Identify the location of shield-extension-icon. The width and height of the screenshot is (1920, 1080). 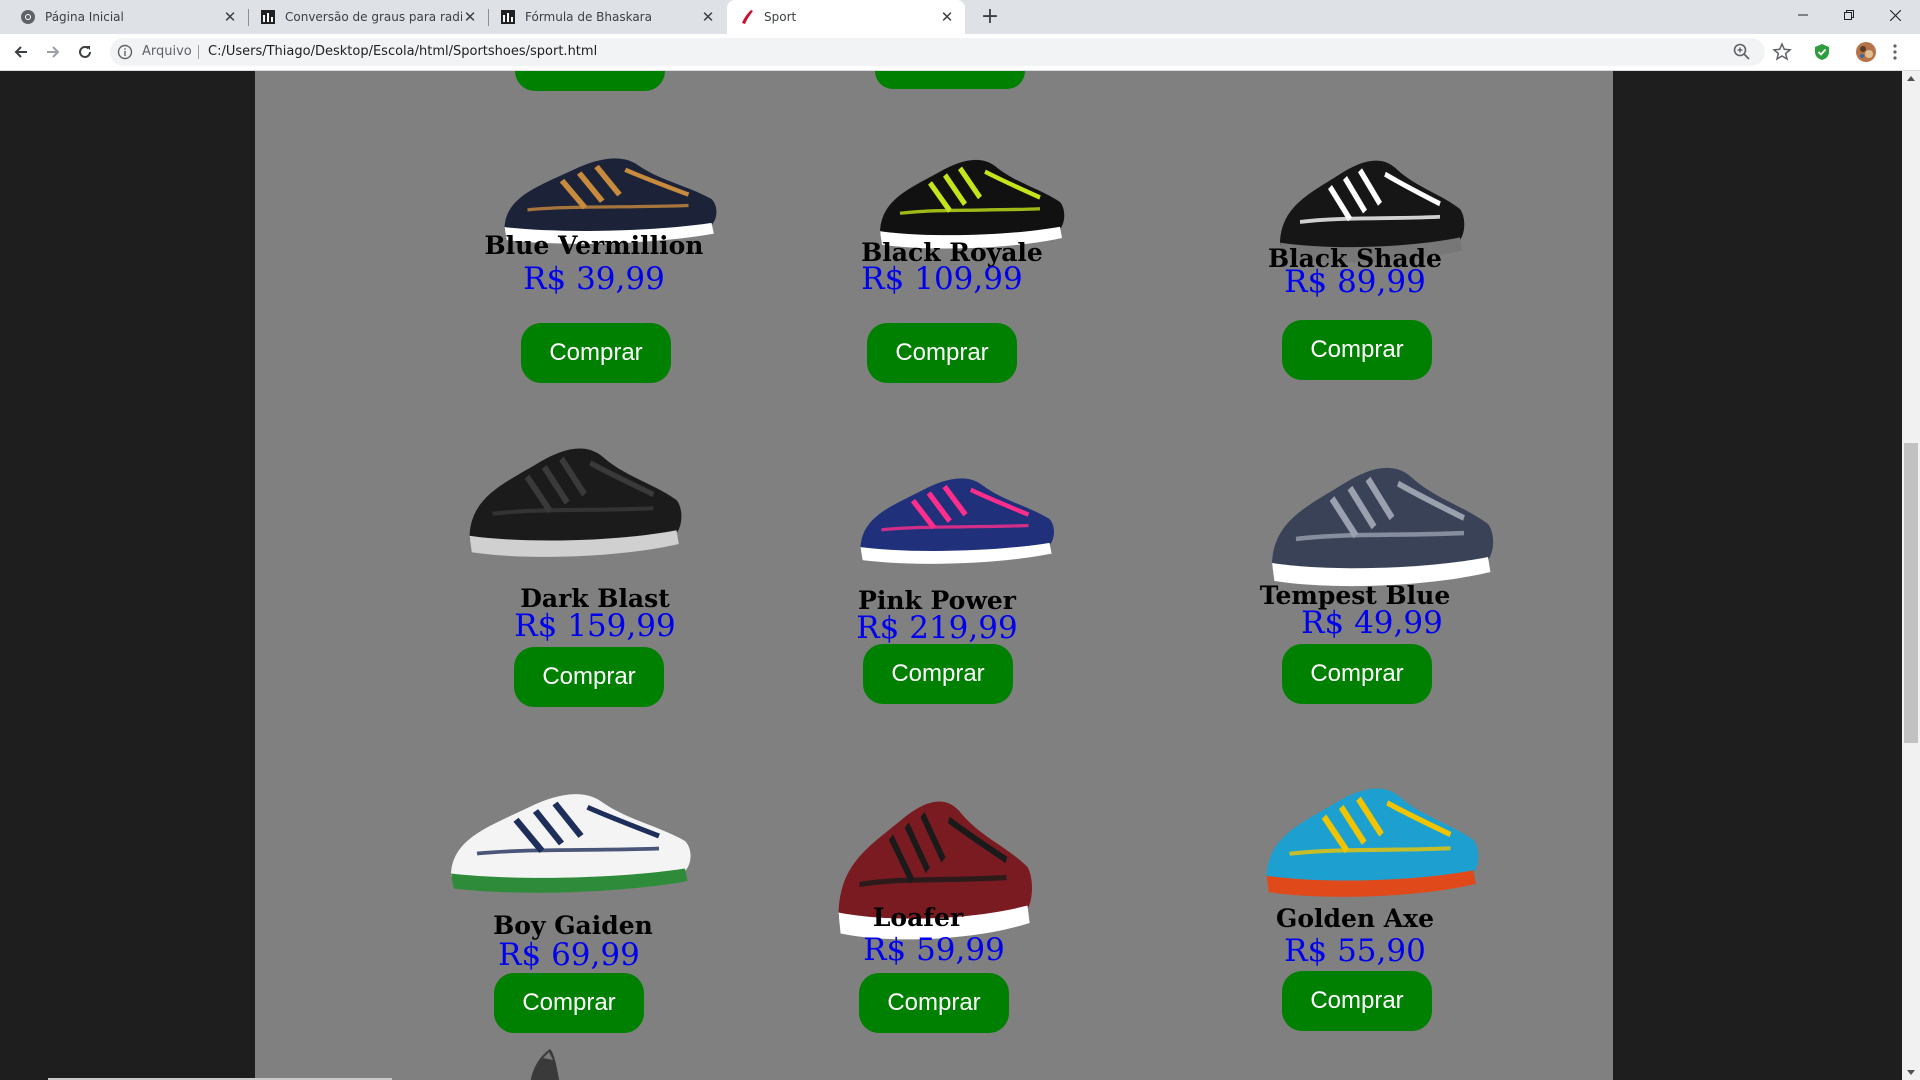
(1822, 52).